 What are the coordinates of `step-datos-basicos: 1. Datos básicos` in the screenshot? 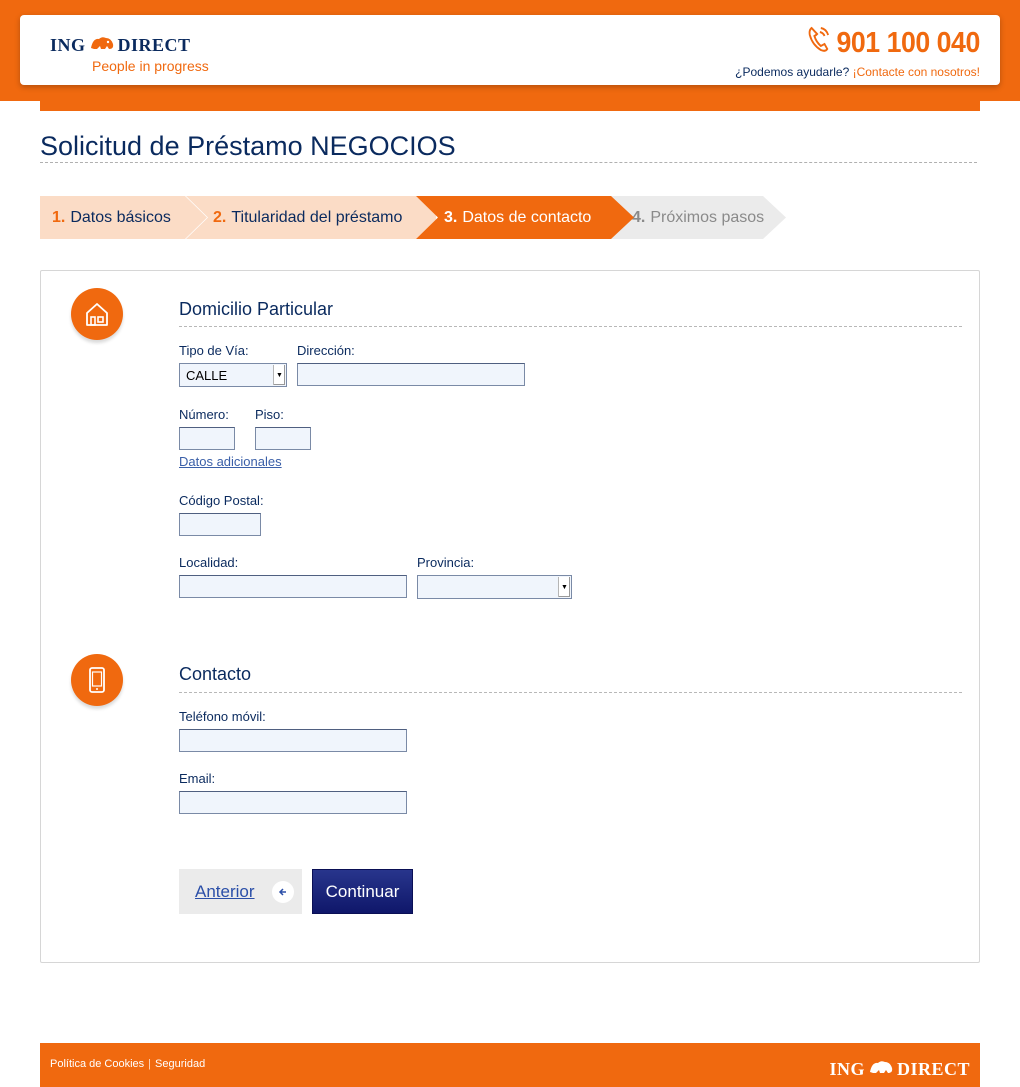 It's located at (123, 217).